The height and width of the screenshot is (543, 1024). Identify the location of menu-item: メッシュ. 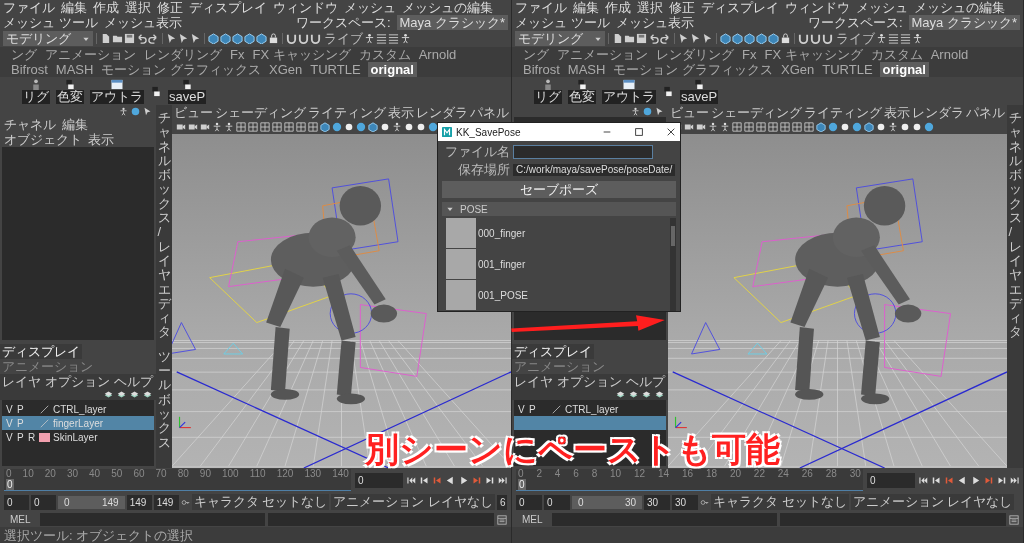
(370, 7).